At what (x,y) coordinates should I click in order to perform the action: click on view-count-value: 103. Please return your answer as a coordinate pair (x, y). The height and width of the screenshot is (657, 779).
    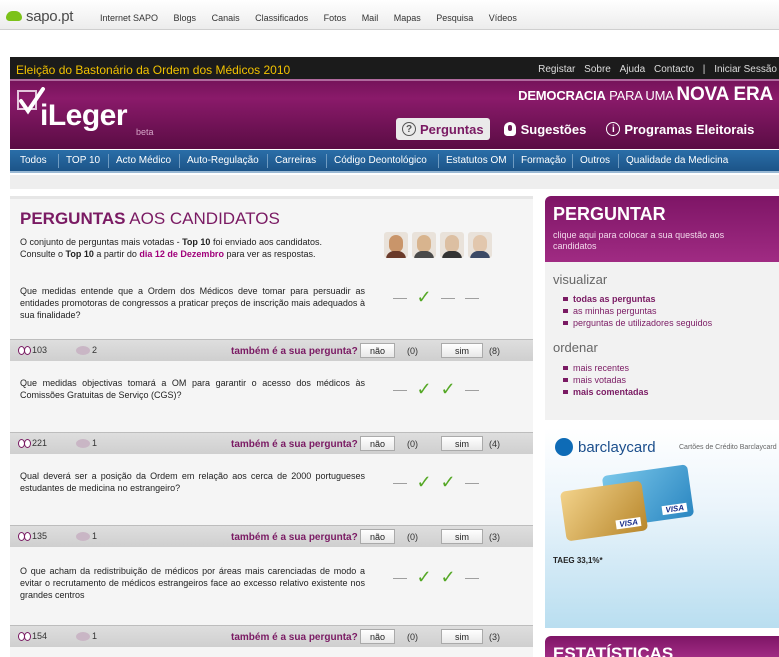
    Looking at the image, I should click on (40, 350).